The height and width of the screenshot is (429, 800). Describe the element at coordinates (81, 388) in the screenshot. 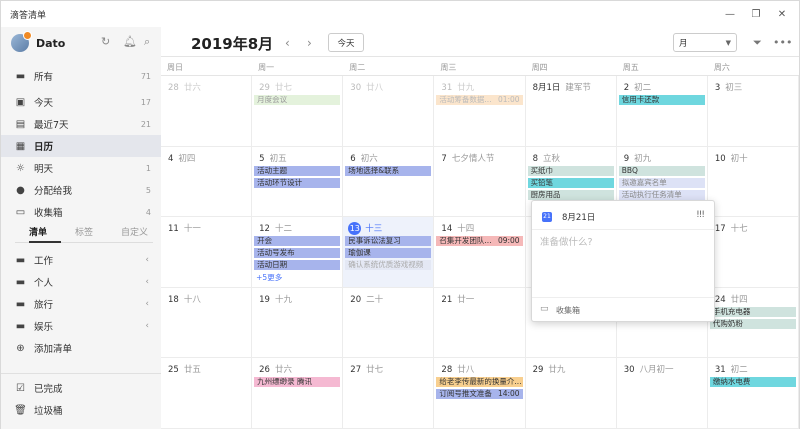

I see `sidebar-item-completed: ☑ 已完成` at that location.